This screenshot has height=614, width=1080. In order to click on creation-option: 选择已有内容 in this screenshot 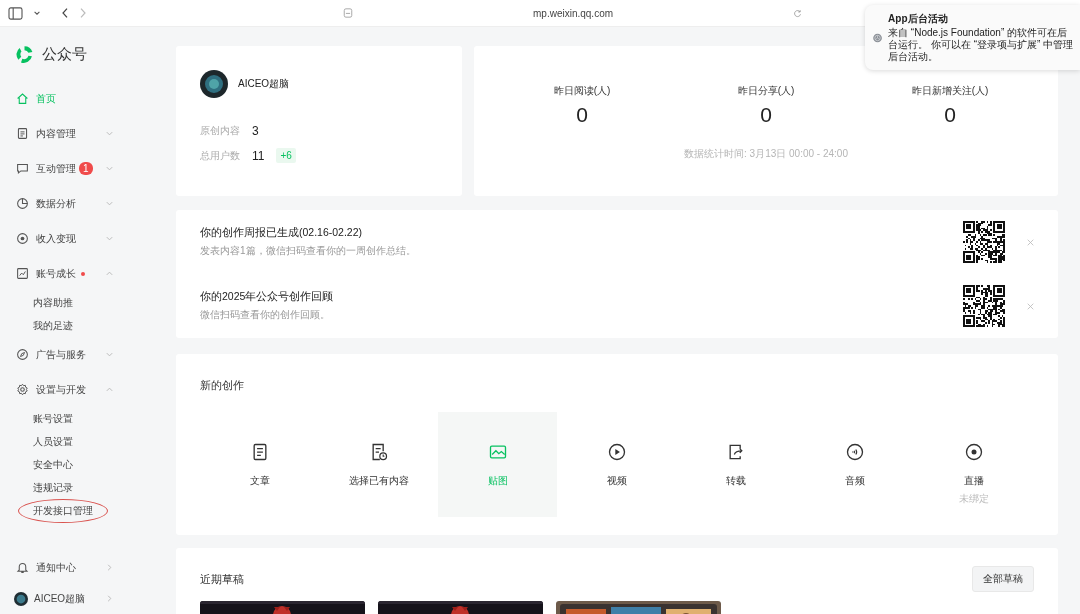, I will do `click(379, 464)`.